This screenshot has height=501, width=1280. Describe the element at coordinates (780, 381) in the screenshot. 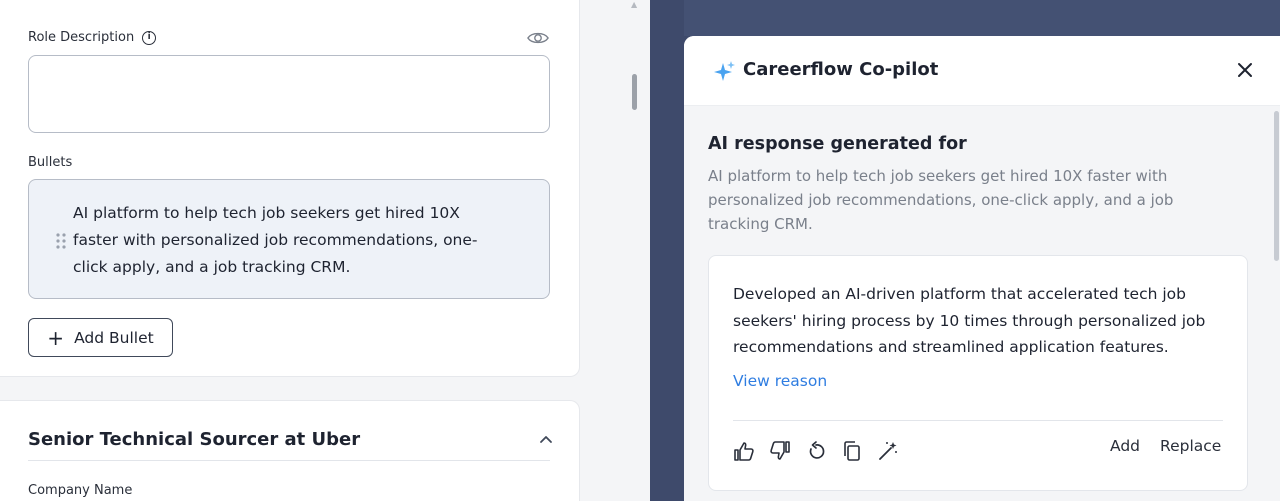

I see `view-reason-link: View reason` at that location.